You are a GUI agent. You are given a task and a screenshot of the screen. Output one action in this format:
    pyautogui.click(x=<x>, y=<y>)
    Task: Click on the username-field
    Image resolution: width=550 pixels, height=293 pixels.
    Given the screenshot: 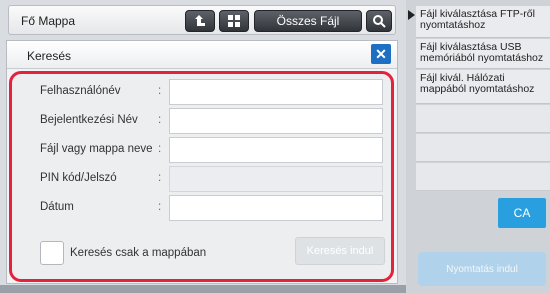 What is the action you would take?
    pyautogui.click(x=276, y=92)
    